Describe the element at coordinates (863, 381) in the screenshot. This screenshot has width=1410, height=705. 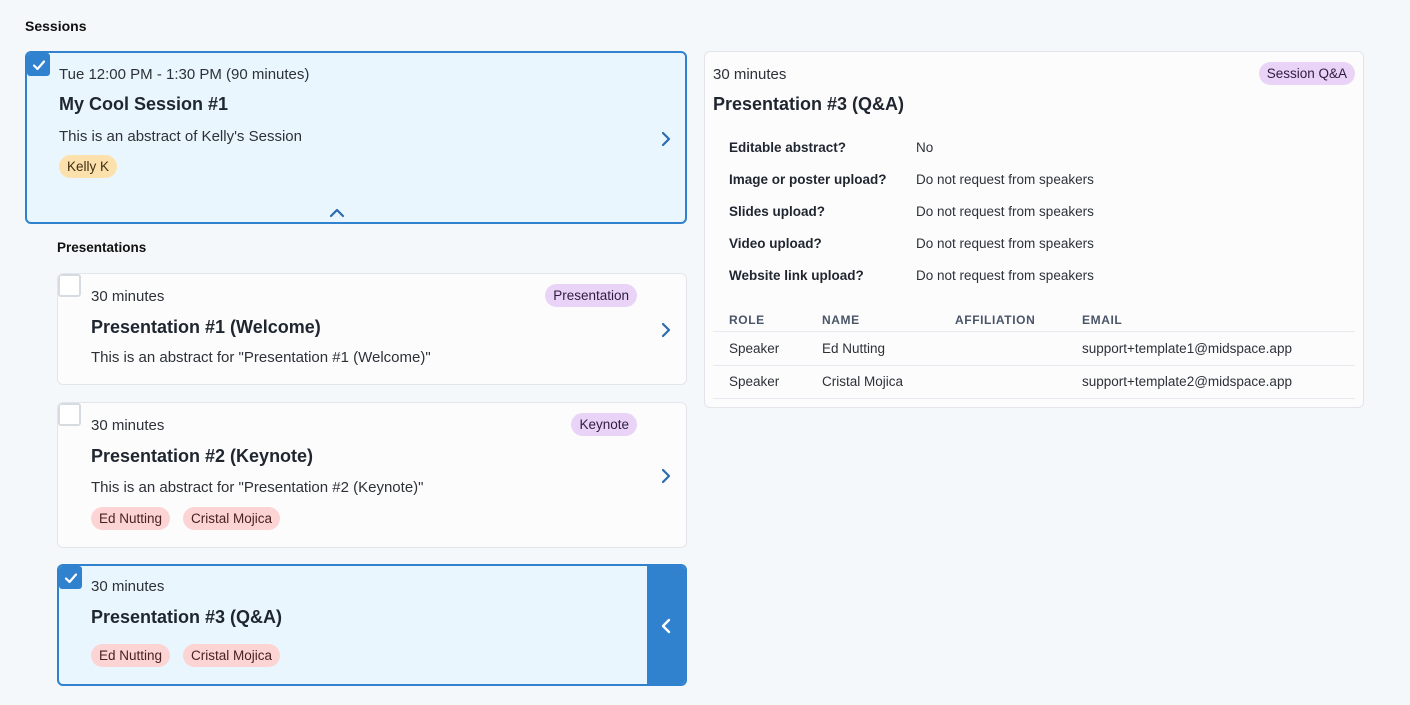
I see `table-cell-name: Cristal Mojica` at that location.